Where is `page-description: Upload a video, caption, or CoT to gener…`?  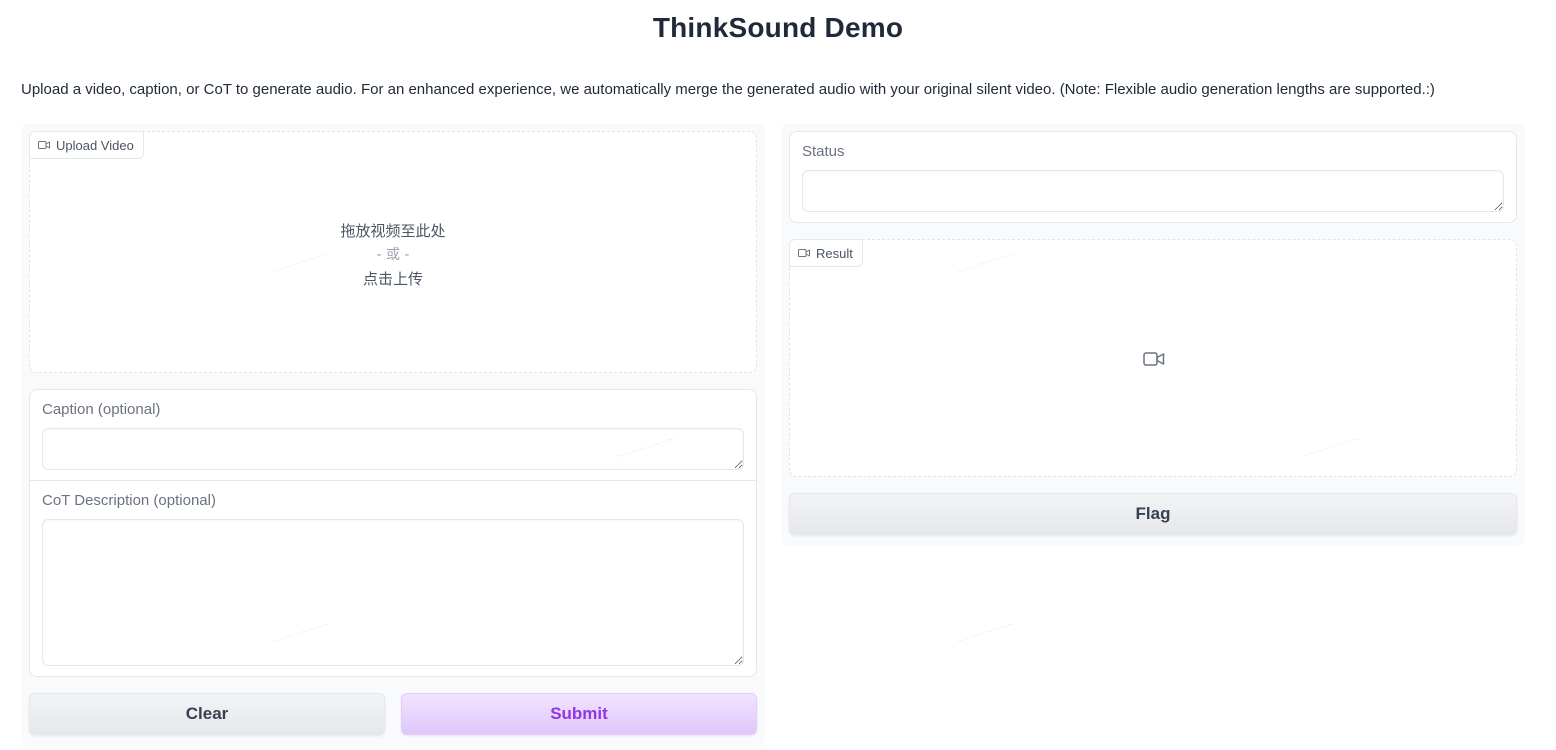 page-description: Upload a video, caption, or CoT to gener… is located at coordinates (728, 89).